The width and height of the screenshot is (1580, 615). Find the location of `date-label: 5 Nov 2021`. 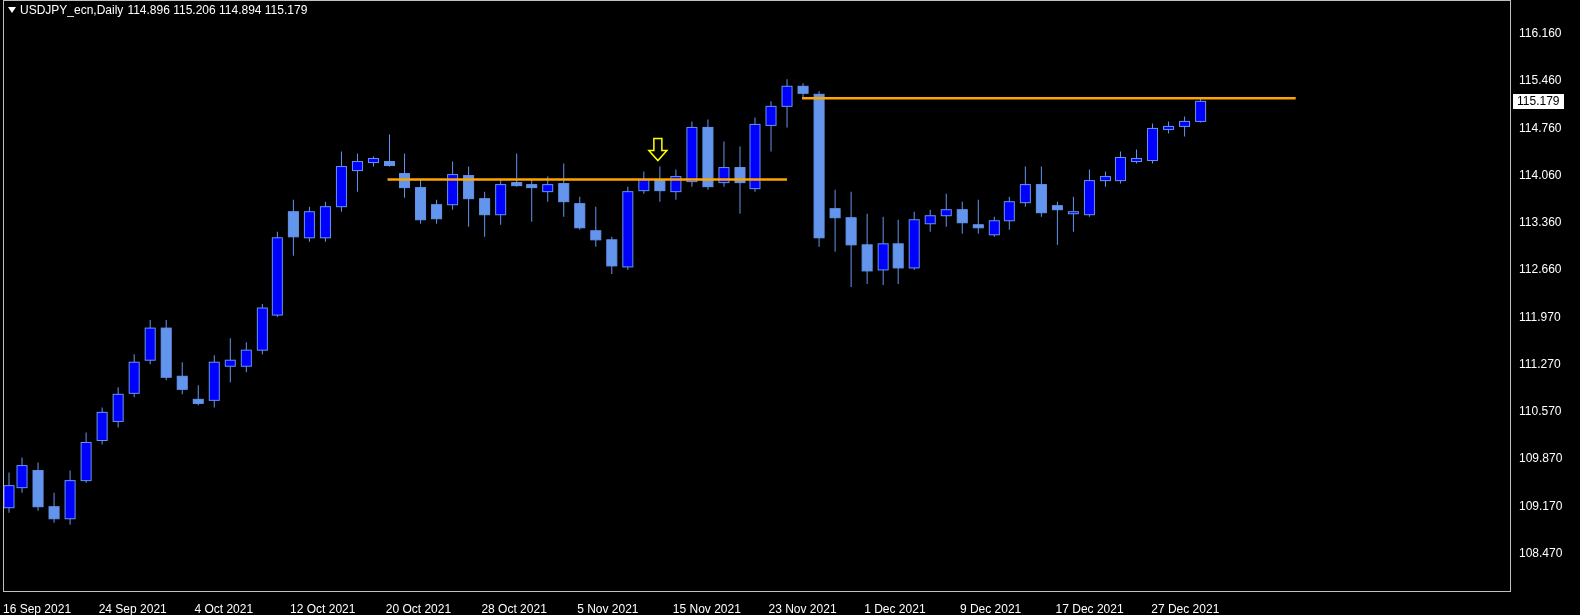

date-label: 5 Nov 2021 is located at coordinates (608, 608).